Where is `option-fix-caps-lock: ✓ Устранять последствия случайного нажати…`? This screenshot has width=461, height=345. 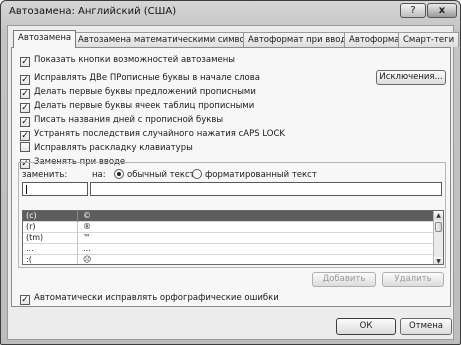
option-fix-caps-lock: ✓ Устранять последствия случайного нажати… is located at coordinates (152, 134).